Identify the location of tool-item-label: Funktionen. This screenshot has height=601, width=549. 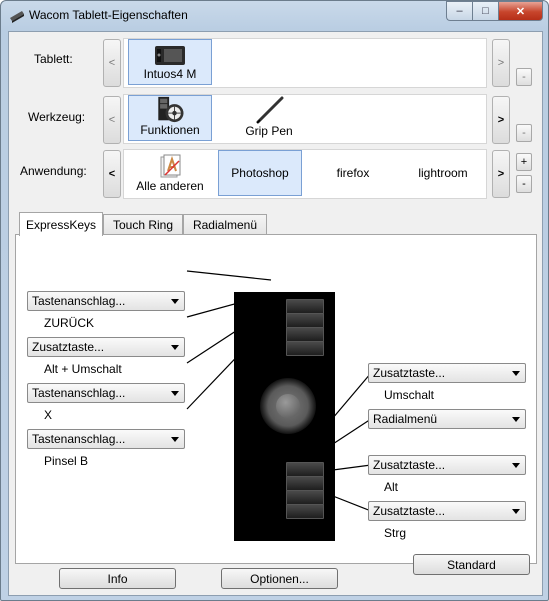
(170, 130).